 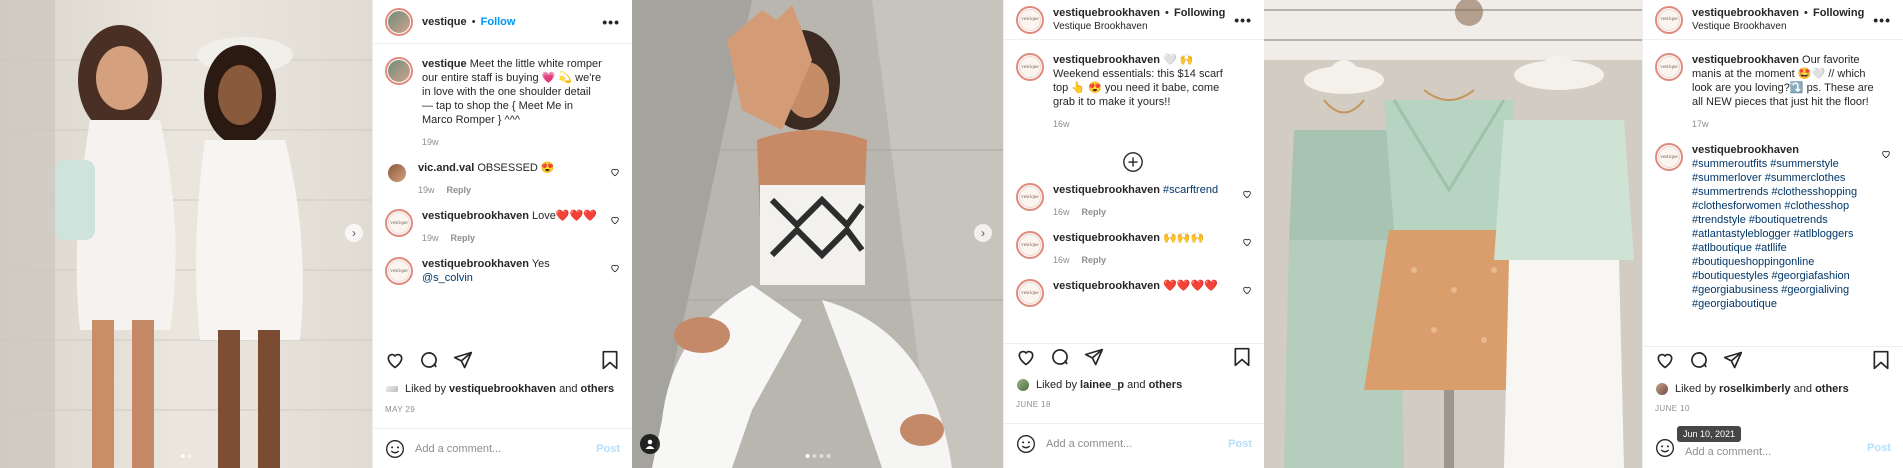 I want to click on caption-age: 16w, so click(x=1061, y=124).